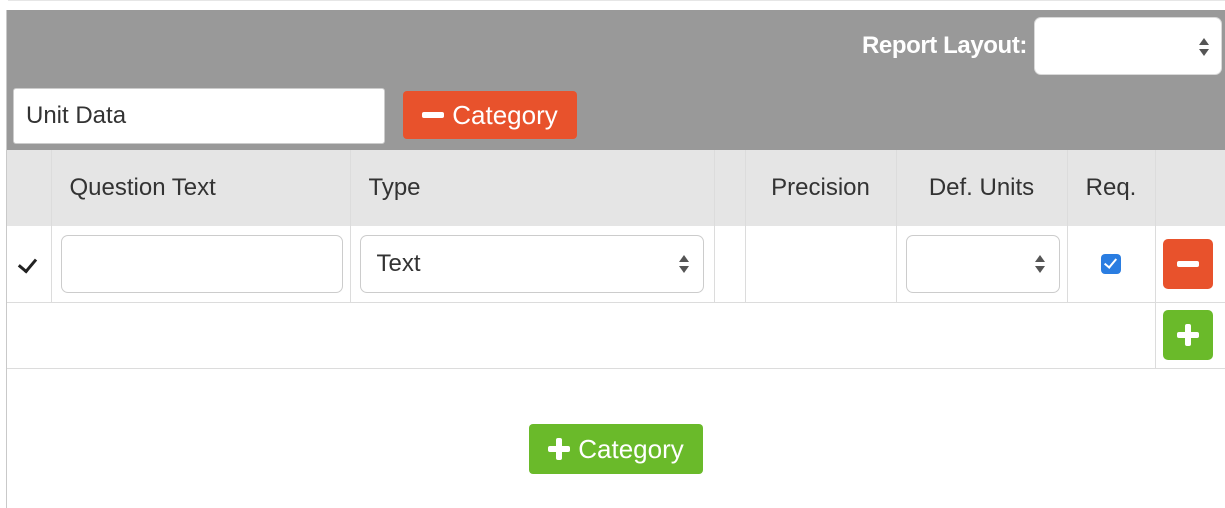 Image resolution: width=1225 pixels, height=508 pixels. What do you see at coordinates (201, 188) in the screenshot?
I see `column-header-question-text: Question Text` at bounding box center [201, 188].